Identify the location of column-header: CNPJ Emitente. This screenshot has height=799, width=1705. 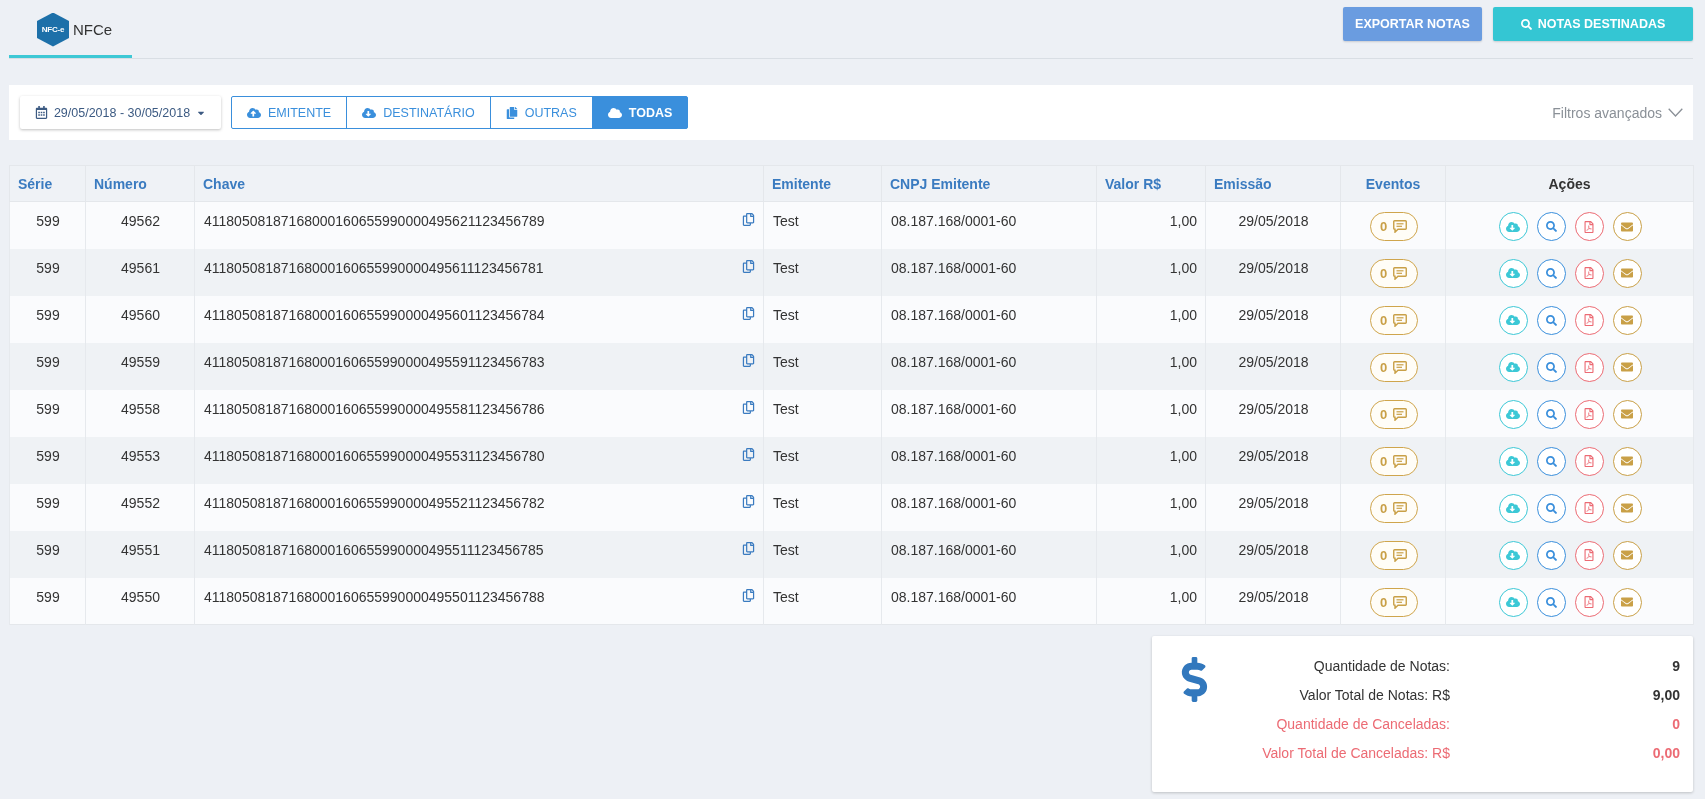
(989, 183).